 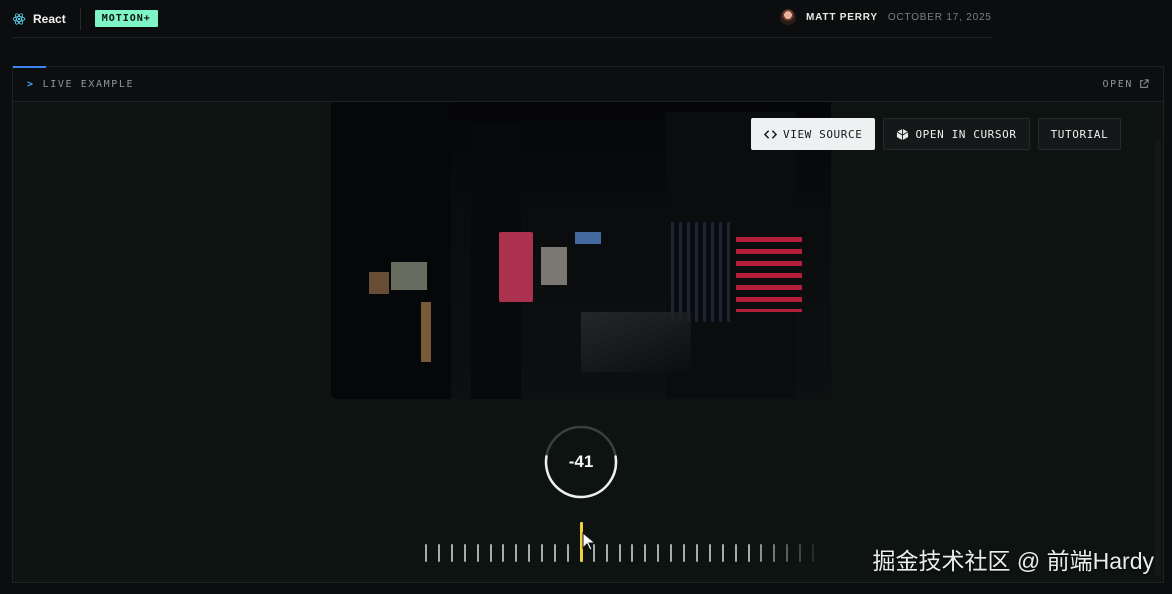 I want to click on mouse-pointer-icon, so click(x=589, y=541).